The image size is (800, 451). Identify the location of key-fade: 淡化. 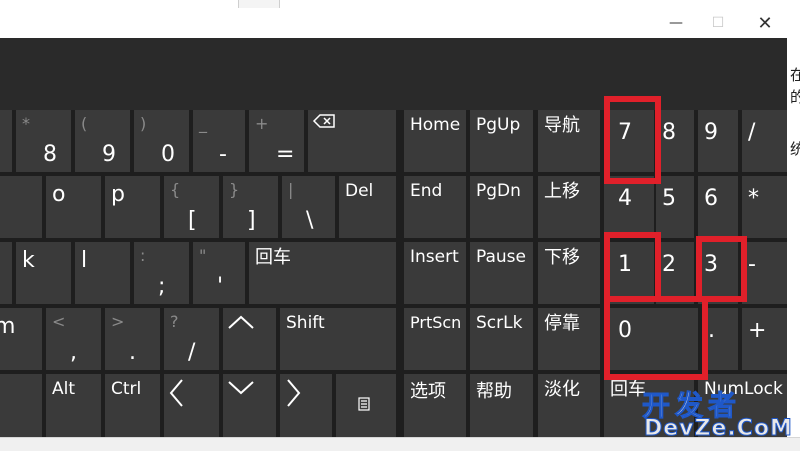
(569, 405).